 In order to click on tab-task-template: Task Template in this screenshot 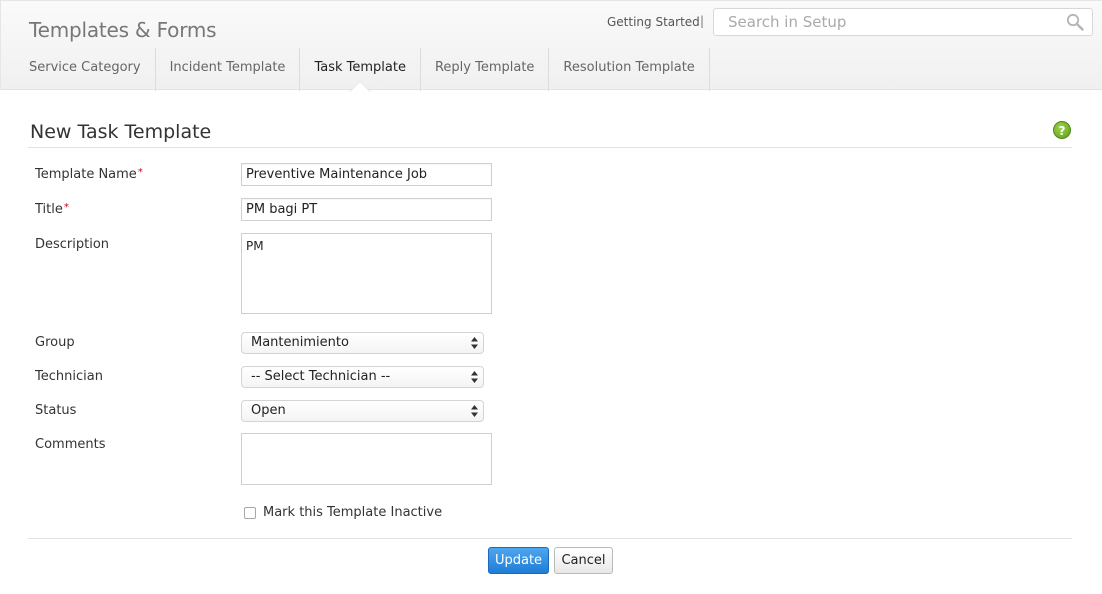, I will do `click(360, 70)`.